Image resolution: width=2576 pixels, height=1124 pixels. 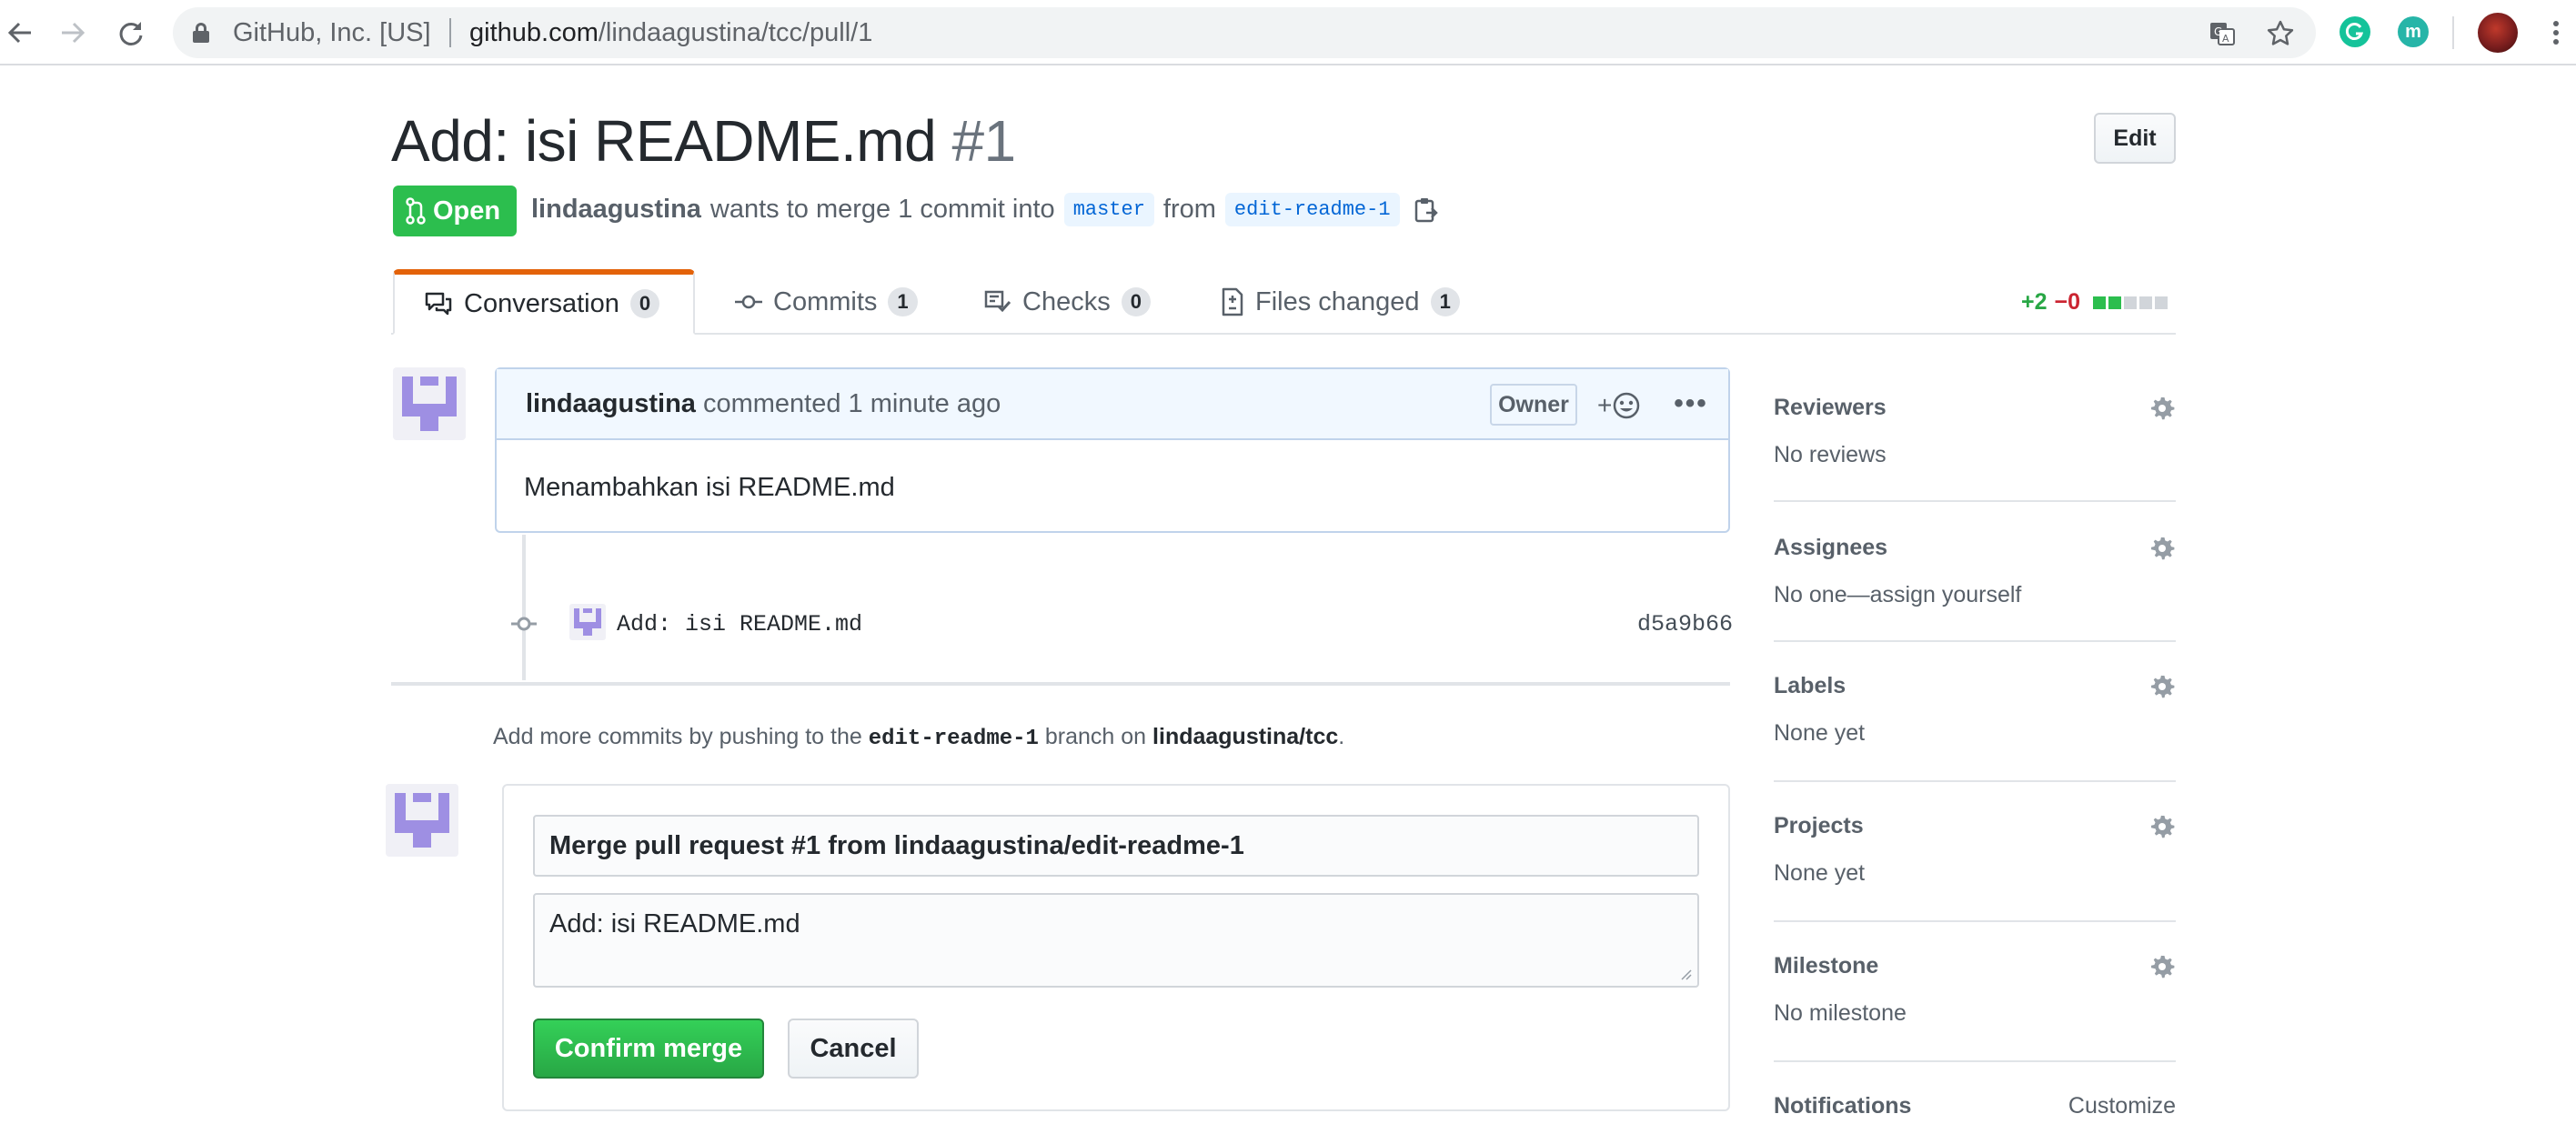 What do you see at coordinates (1826, 966) in the screenshot?
I see `sidebar-heading: Milestone` at bounding box center [1826, 966].